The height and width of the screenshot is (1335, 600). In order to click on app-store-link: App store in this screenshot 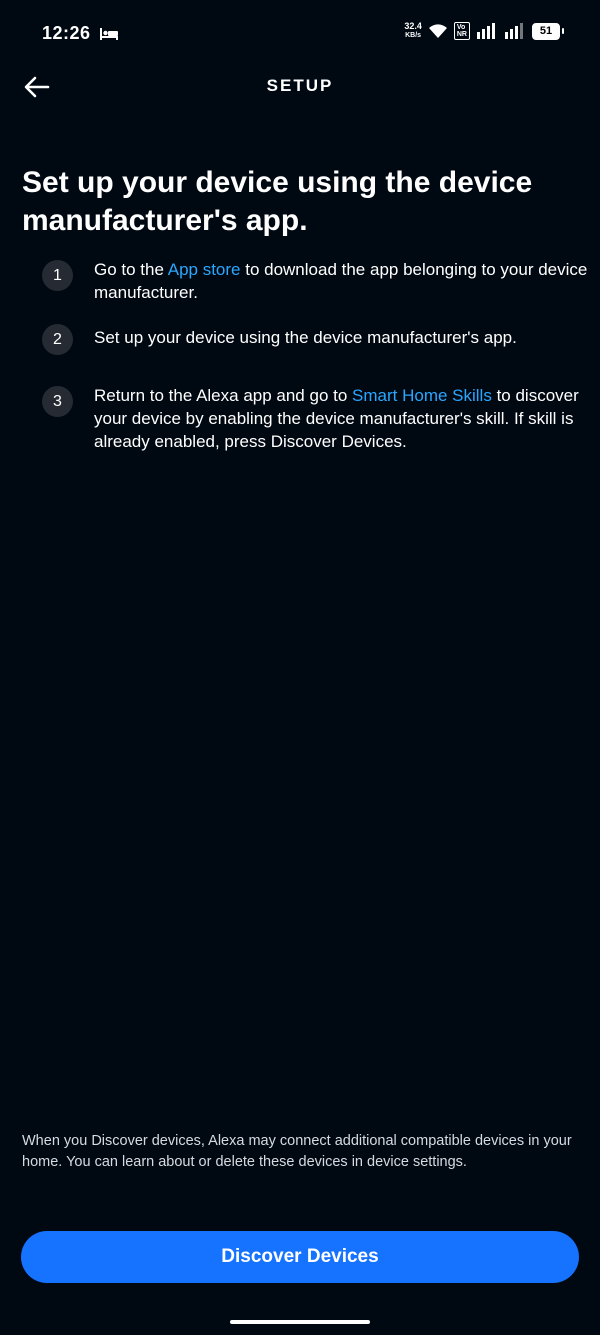, I will do `click(204, 269)`.